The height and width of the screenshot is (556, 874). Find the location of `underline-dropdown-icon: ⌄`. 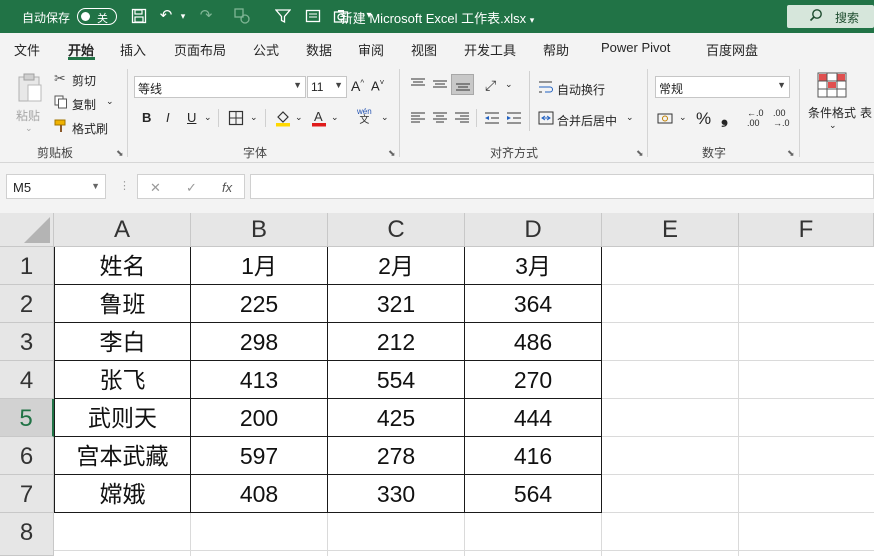

underline-dropdown-icon: ⌄ is located at coordinates (208, 117).